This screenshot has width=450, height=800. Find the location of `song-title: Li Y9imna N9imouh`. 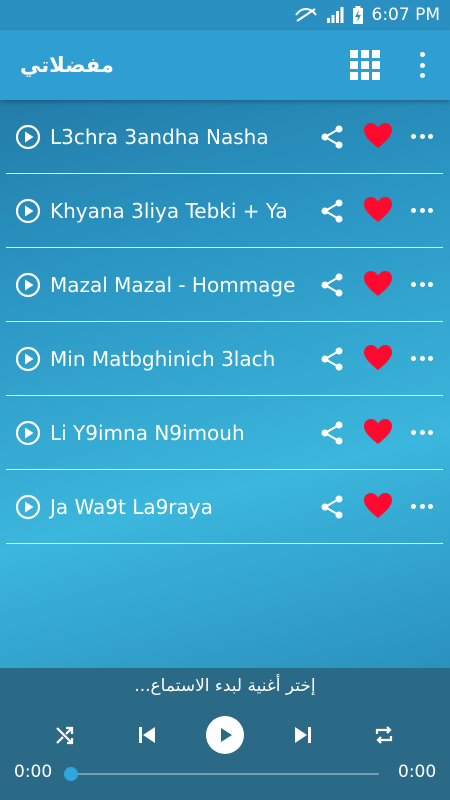

song-title: Li Y9imna N9imouh is located at coordinates (147, 433).